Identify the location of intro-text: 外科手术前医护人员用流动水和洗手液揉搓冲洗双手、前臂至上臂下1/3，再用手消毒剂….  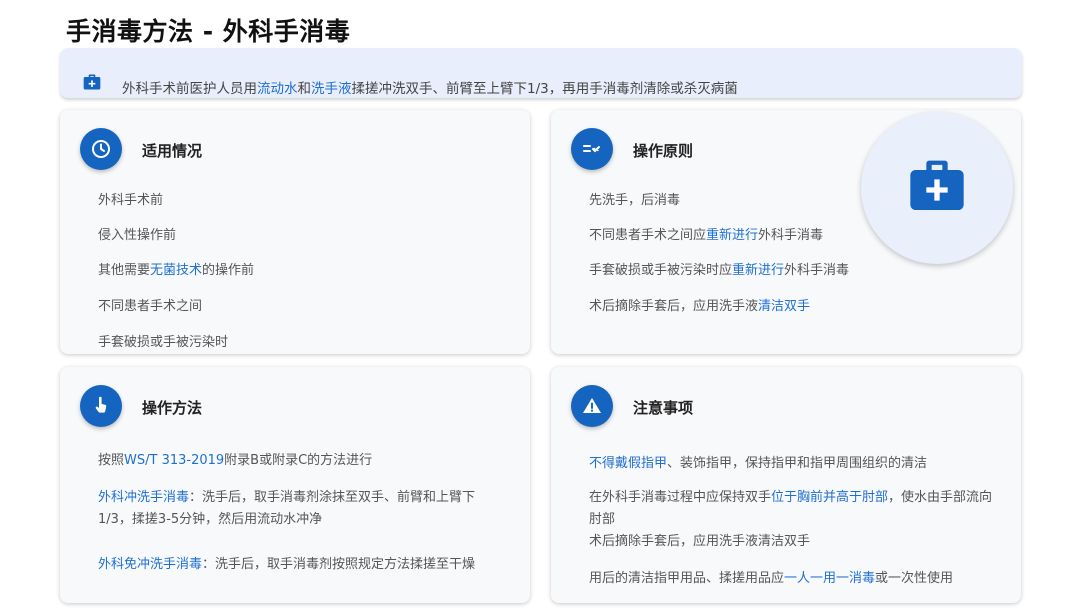
(430, 89).